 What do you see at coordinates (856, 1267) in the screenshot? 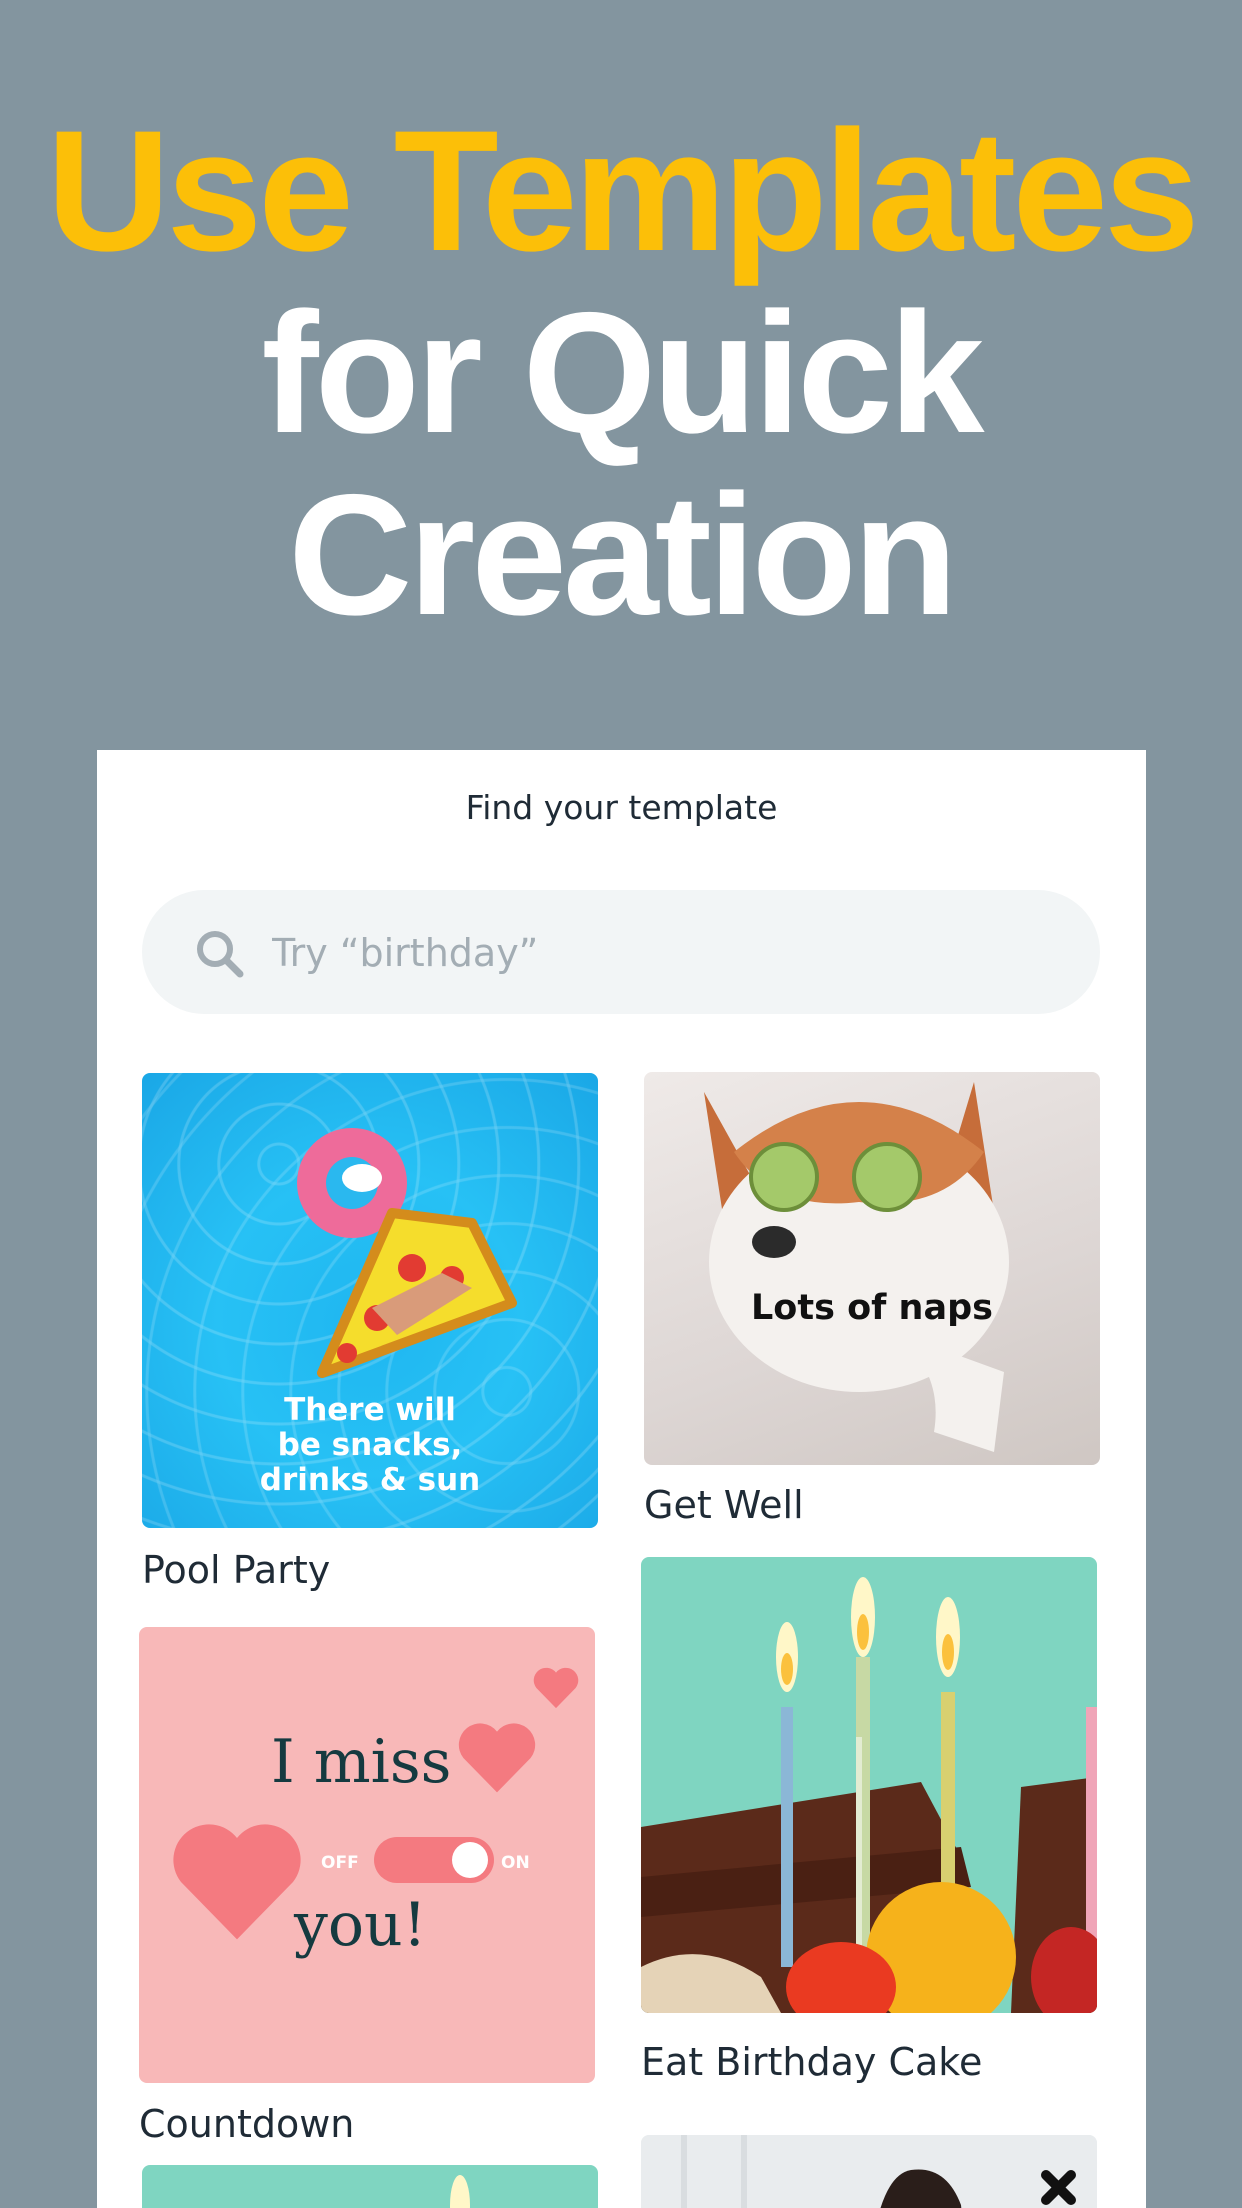
I see `corgi-illustration` at bounding box center [856, 1267].